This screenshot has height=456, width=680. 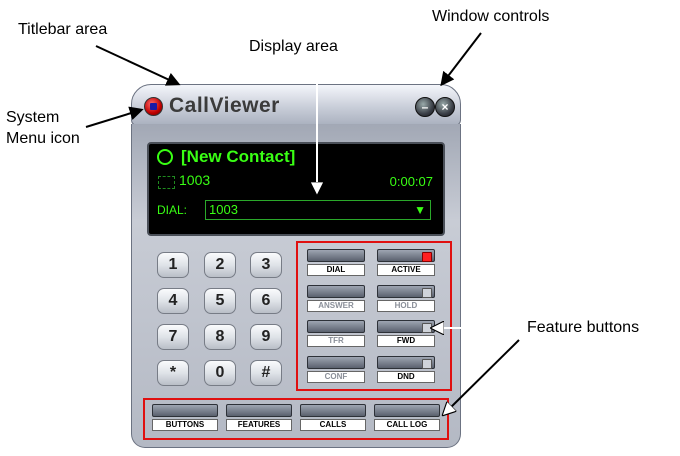 I want to click on system-menu-arrow, so click(x=114, y=117).